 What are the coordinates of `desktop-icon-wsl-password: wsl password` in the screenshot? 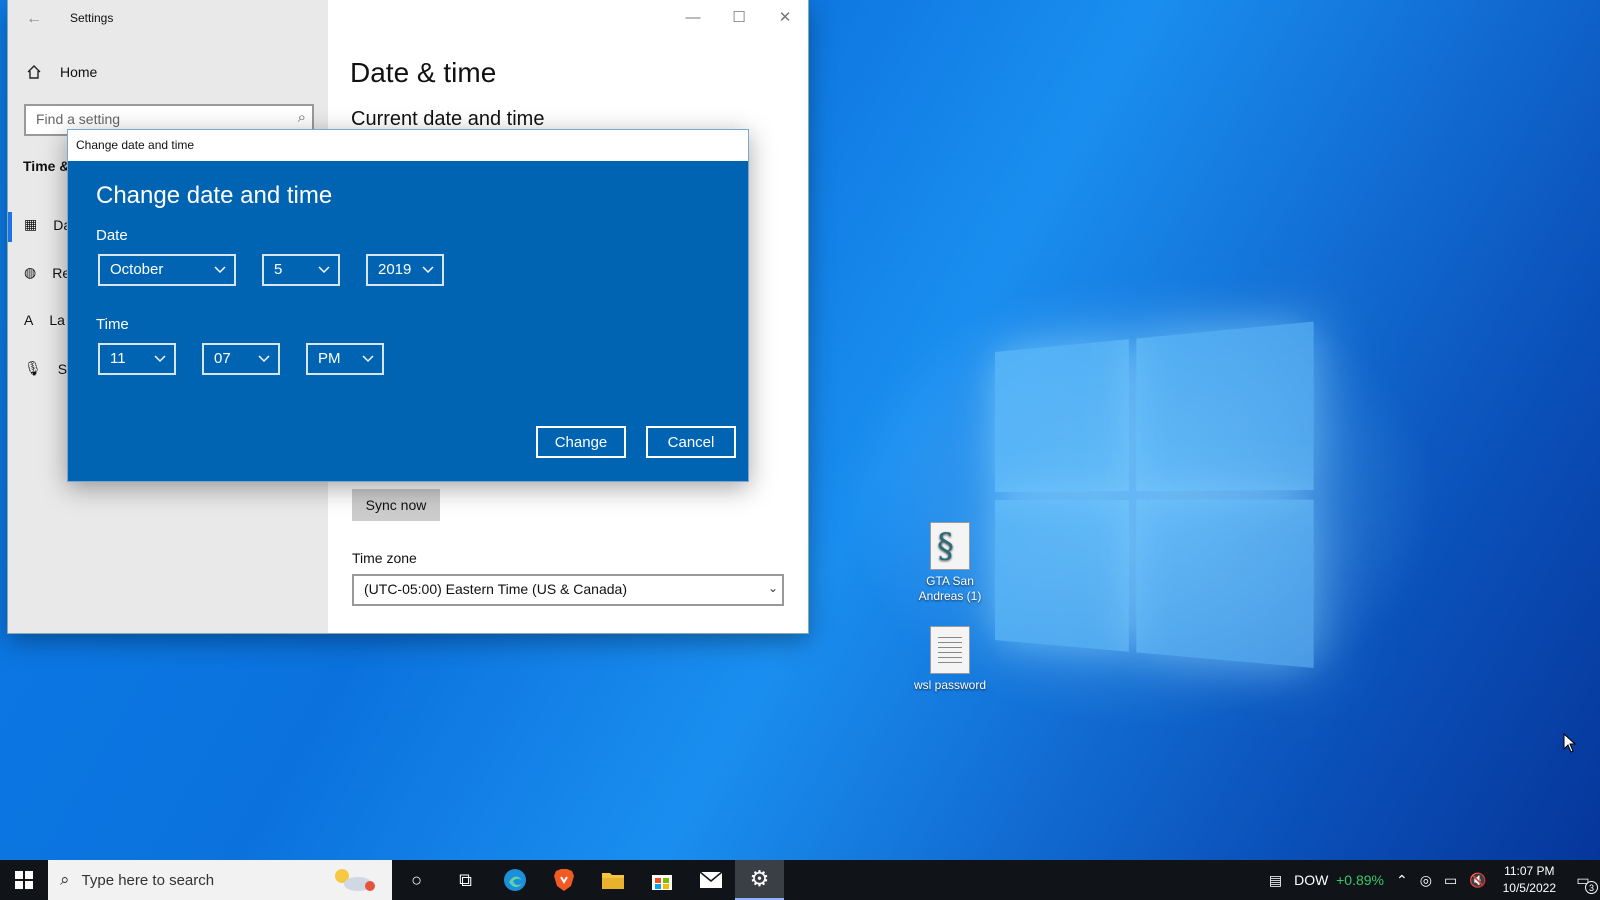 It's located at (950, 659).